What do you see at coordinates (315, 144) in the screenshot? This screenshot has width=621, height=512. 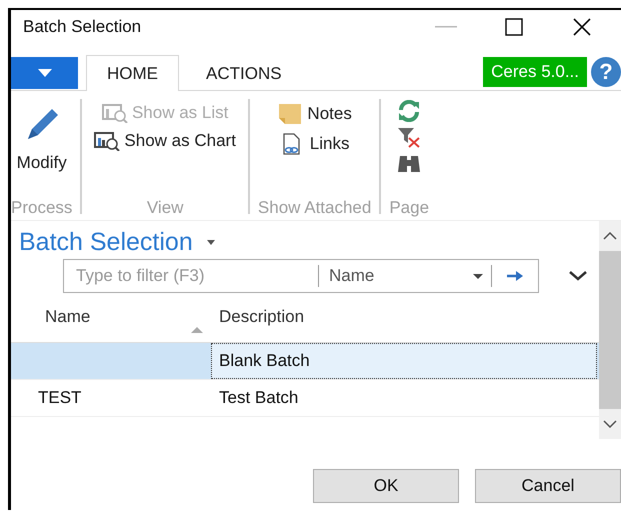 I see `ribbon-button: Links` at bounding box center [315, 144].